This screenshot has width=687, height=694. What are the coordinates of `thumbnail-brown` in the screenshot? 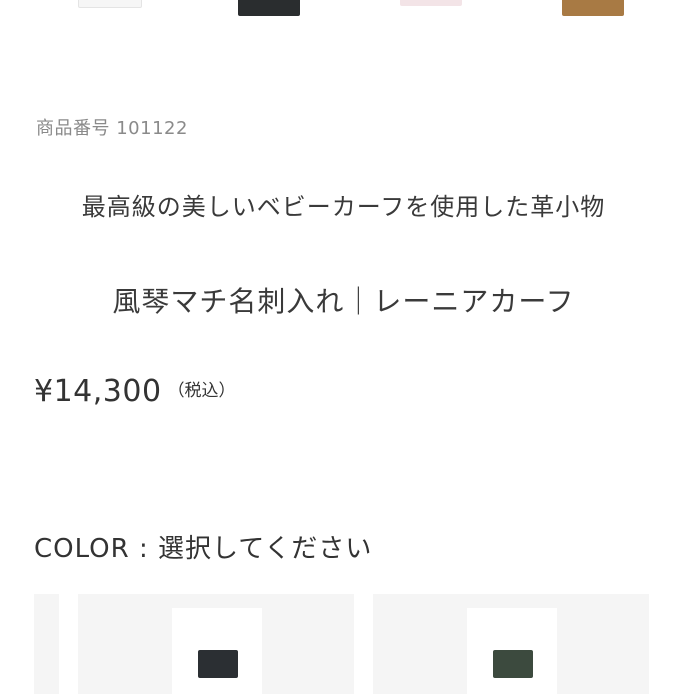 It's located at (593, 8).